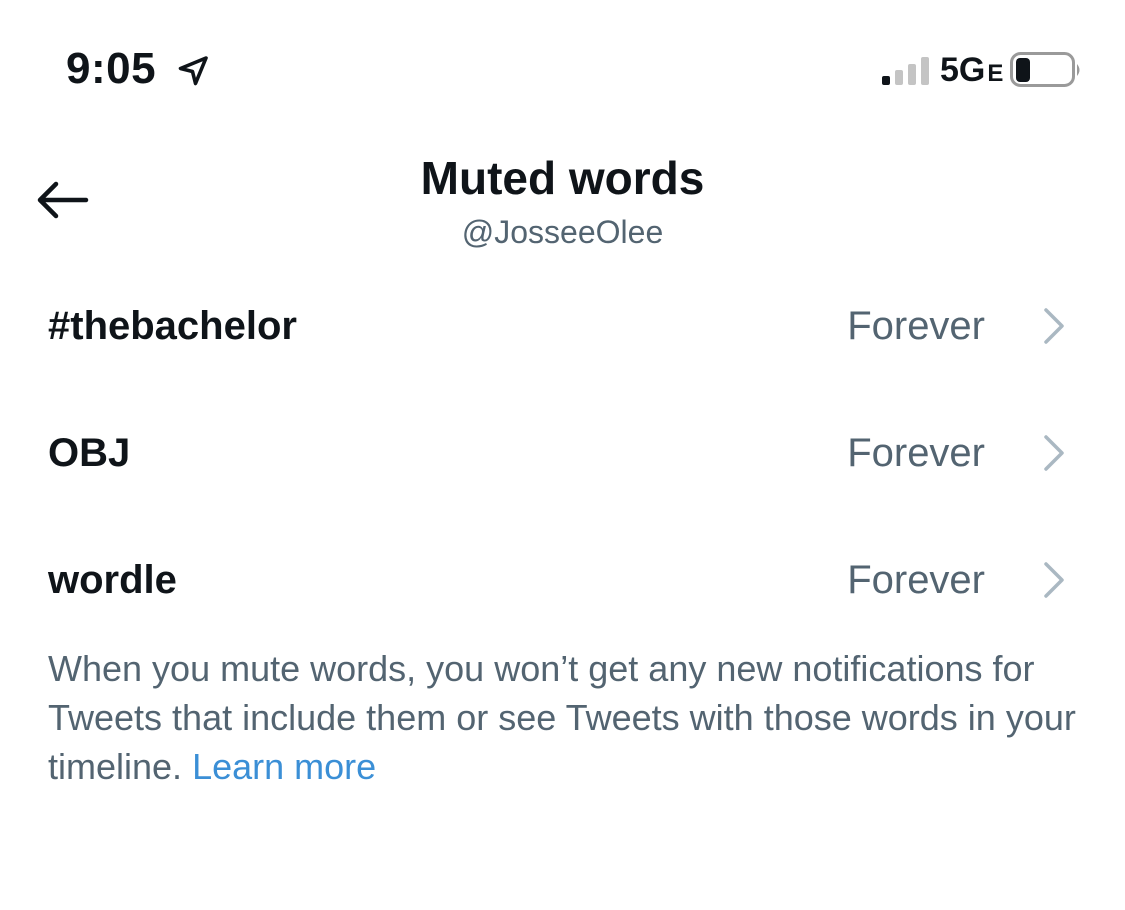  What do you see at coordinates (963, 70) in the screenshot?
I see `network-type: 5G` at bounding box center [963, 70].